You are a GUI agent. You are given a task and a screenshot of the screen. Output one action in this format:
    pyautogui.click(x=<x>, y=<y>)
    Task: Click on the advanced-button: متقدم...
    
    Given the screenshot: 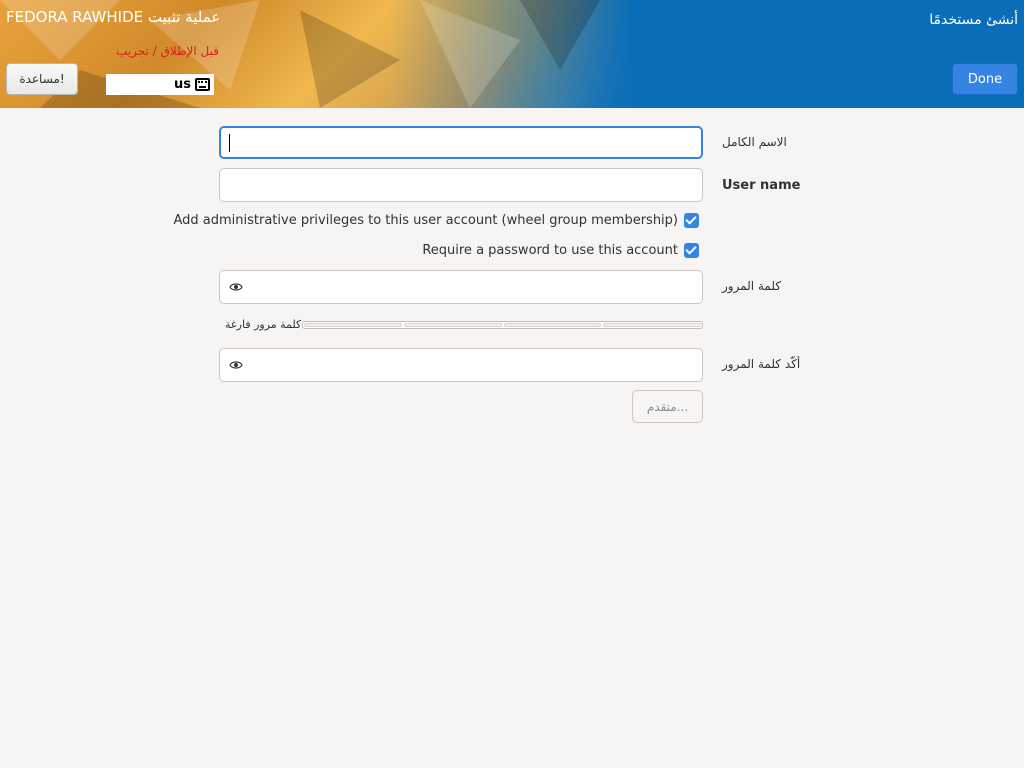 What is the action you would take?
    pyautogui.click(x=667, y=406)
    